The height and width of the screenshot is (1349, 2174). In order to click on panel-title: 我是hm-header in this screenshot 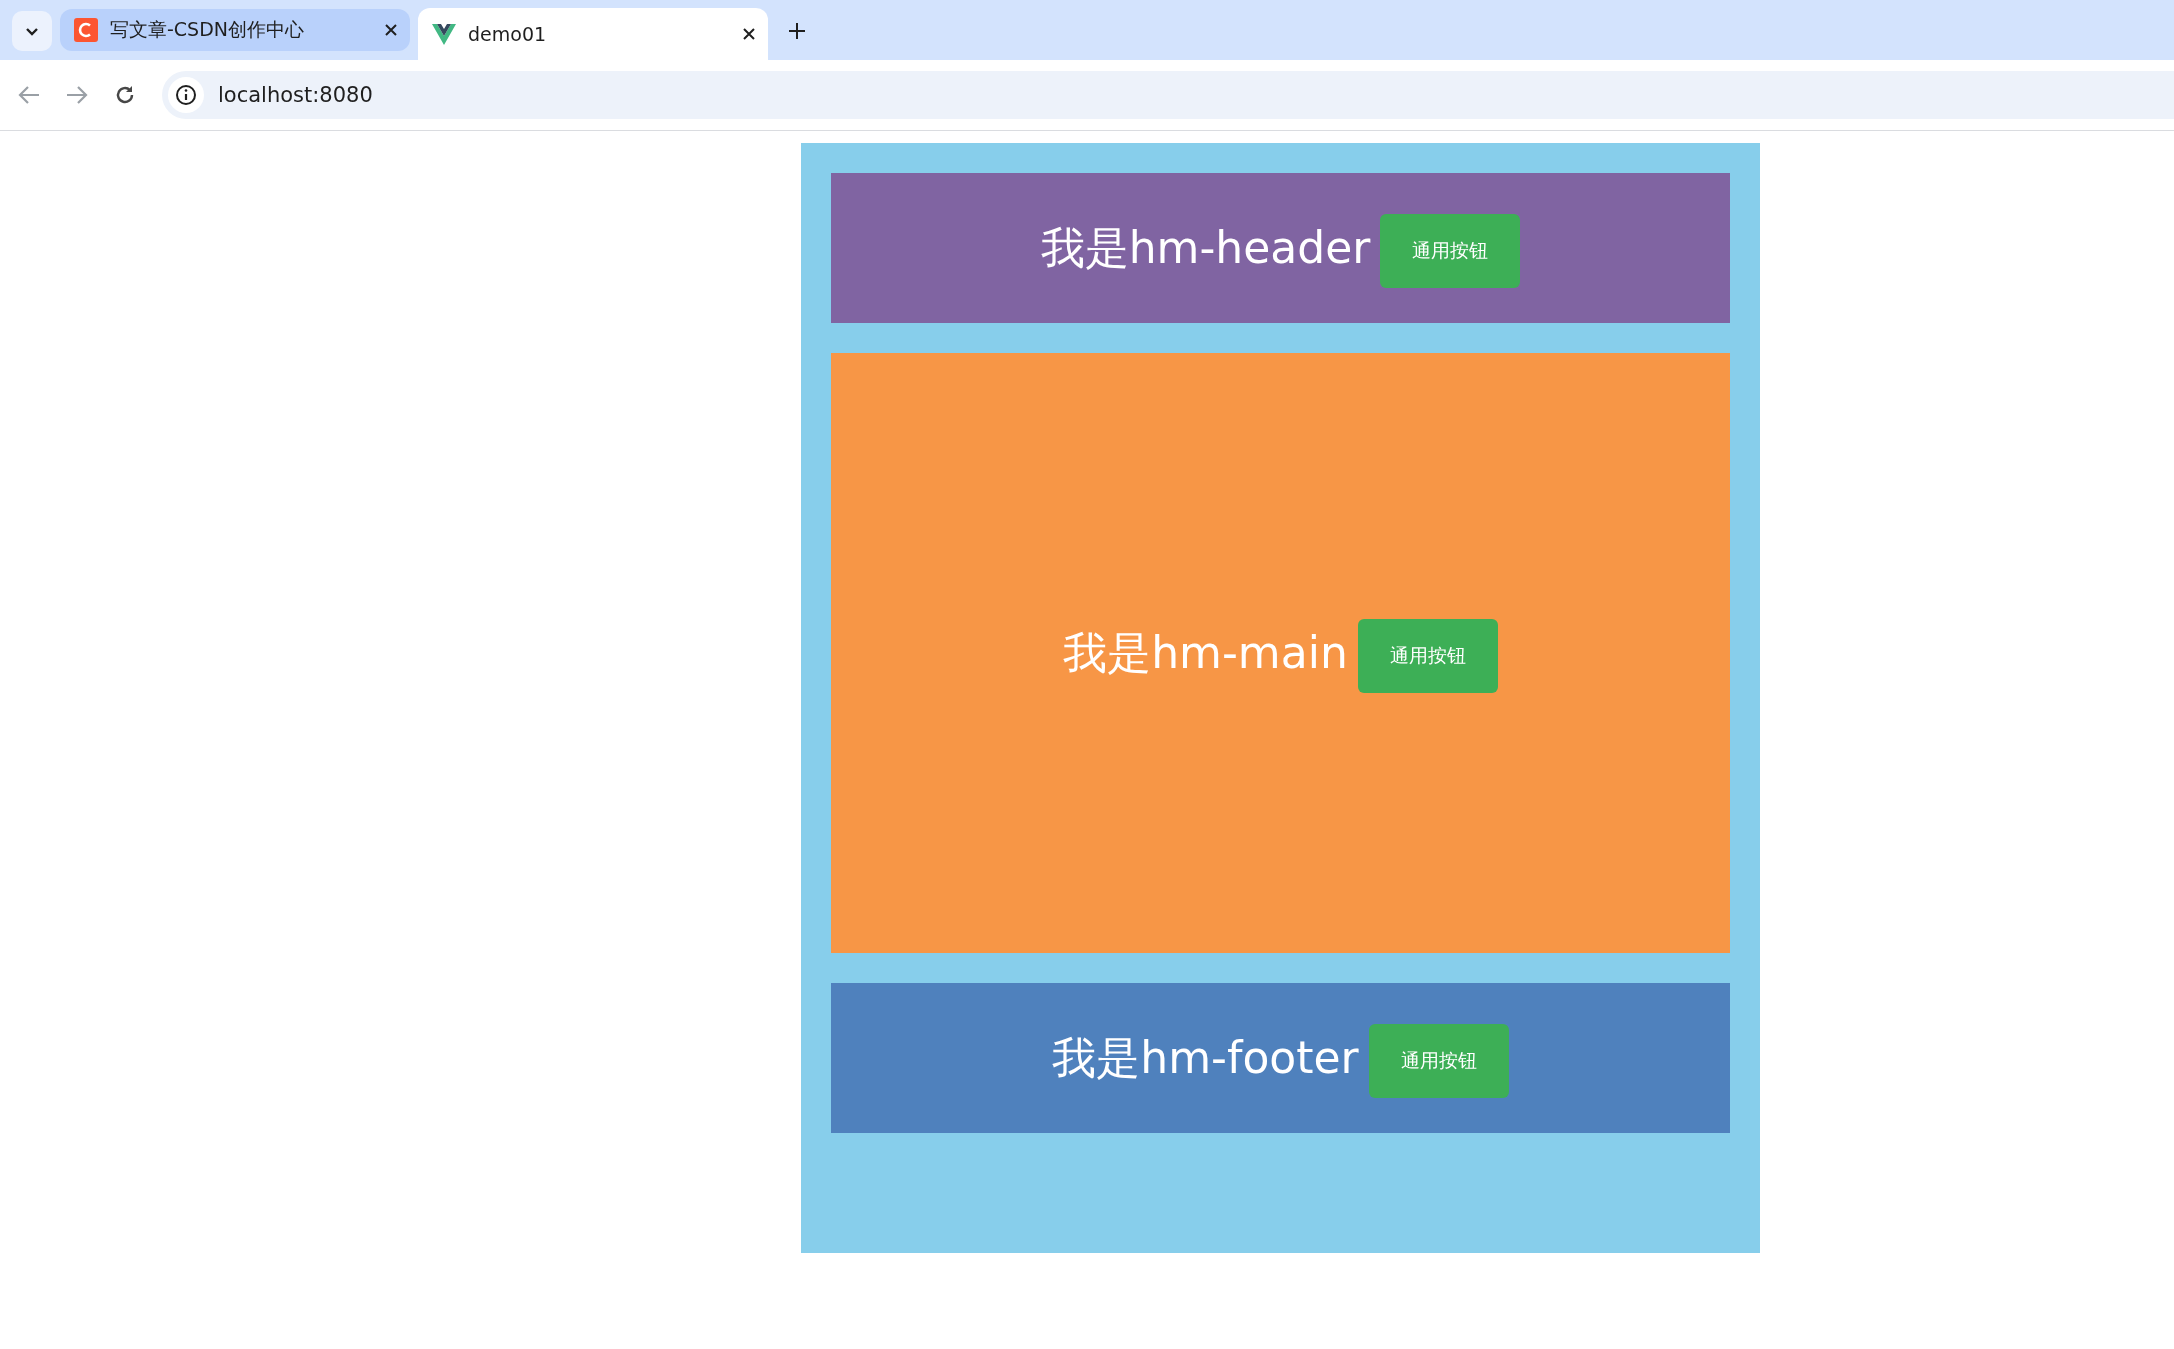, I will do `click(1205, 247)`.